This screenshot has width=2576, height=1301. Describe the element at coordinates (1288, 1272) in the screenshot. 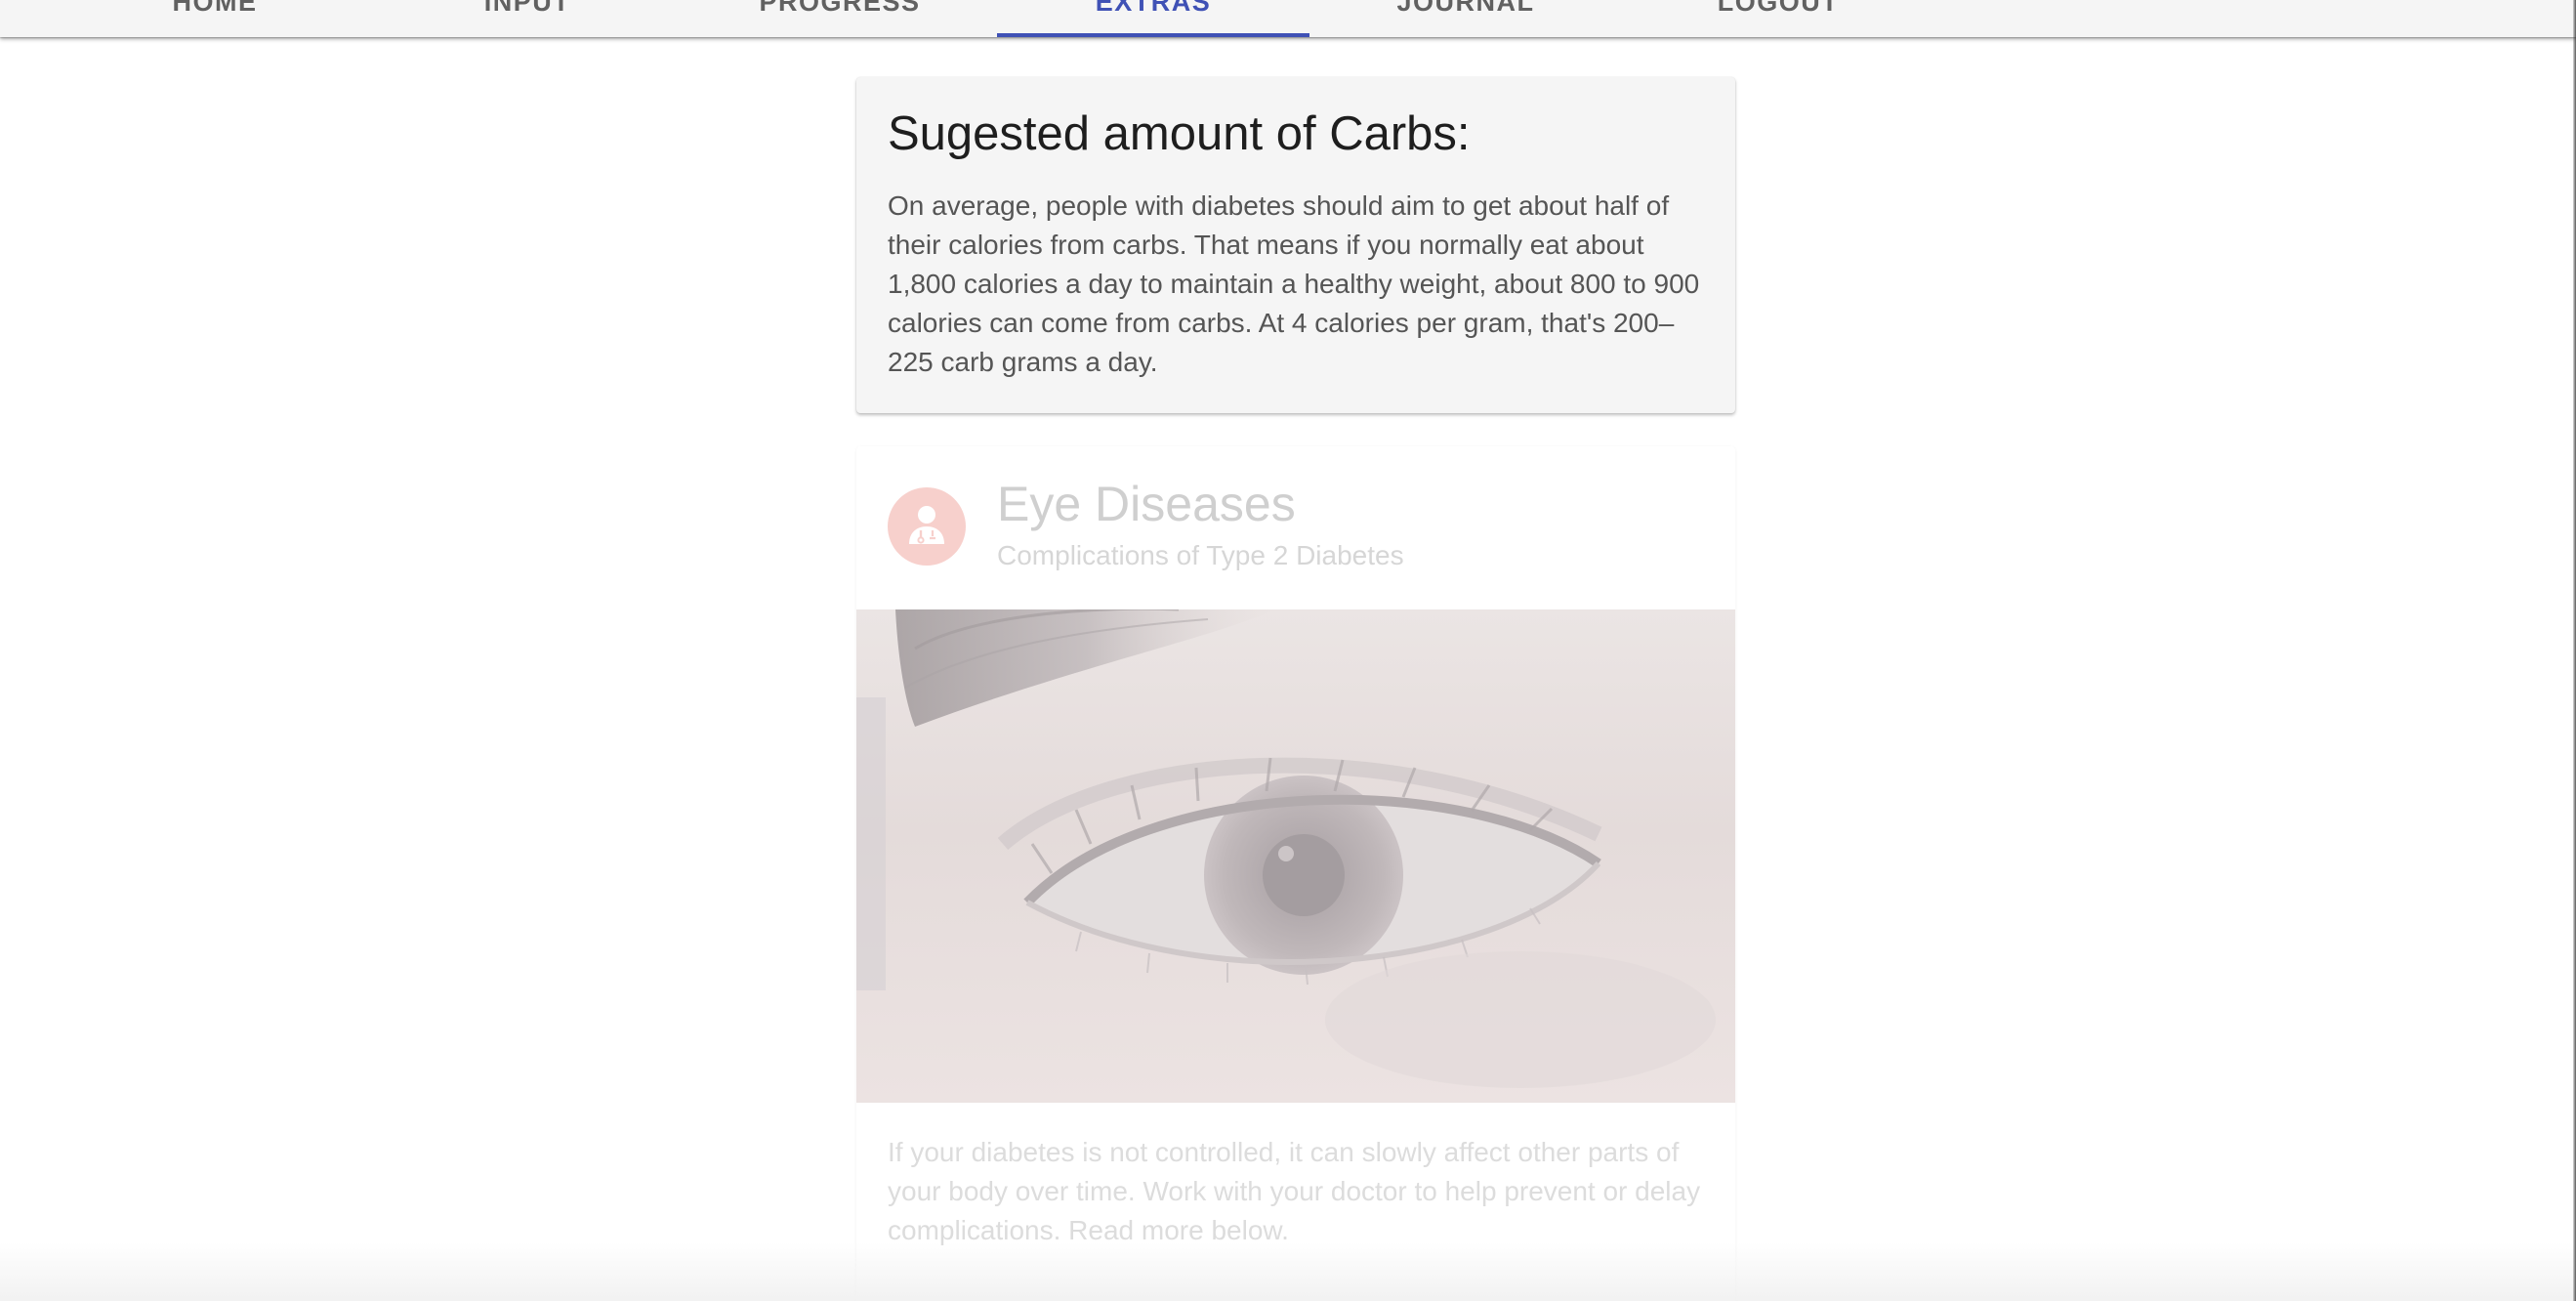

I see `bottom-fade-overlay` at that location.